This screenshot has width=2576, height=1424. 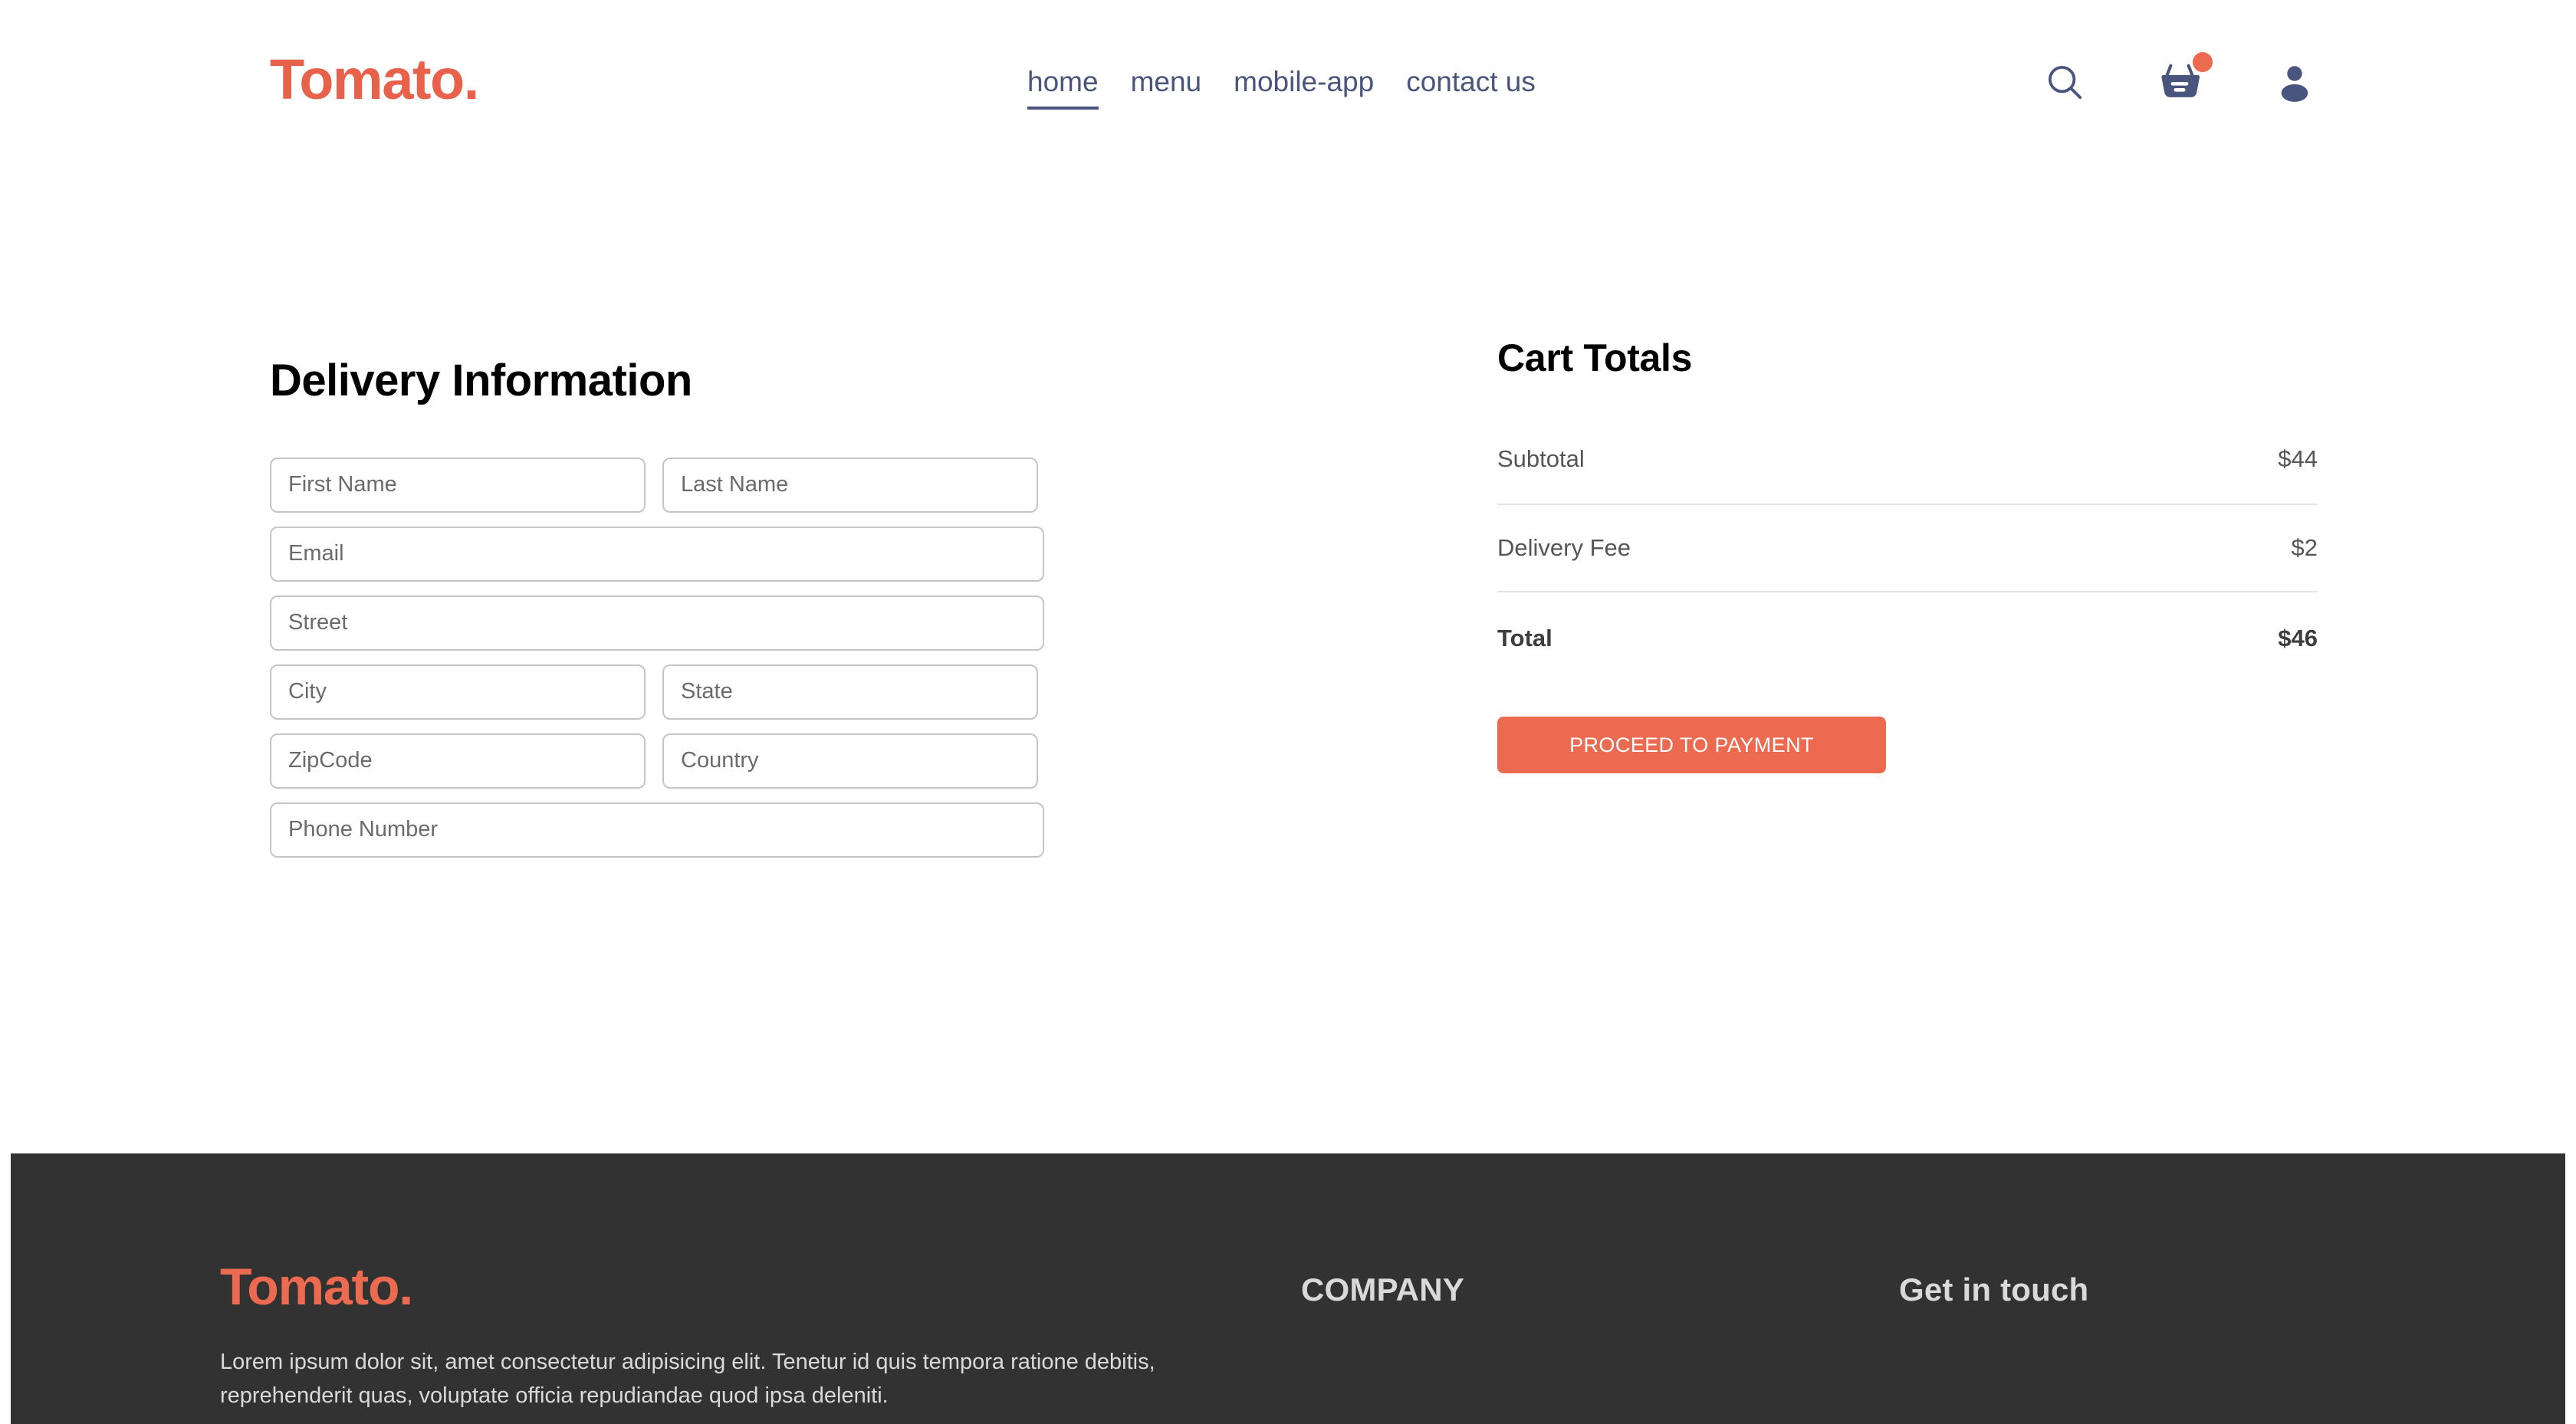 I want to click on footer-company-heading: COMPANY, so click(x=1383, y=1289).